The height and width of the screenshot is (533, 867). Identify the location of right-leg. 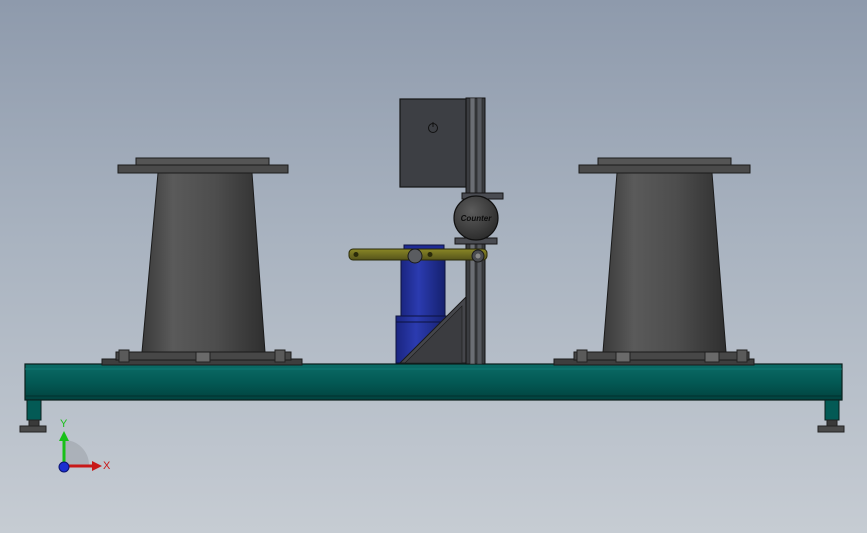
(831, 416).